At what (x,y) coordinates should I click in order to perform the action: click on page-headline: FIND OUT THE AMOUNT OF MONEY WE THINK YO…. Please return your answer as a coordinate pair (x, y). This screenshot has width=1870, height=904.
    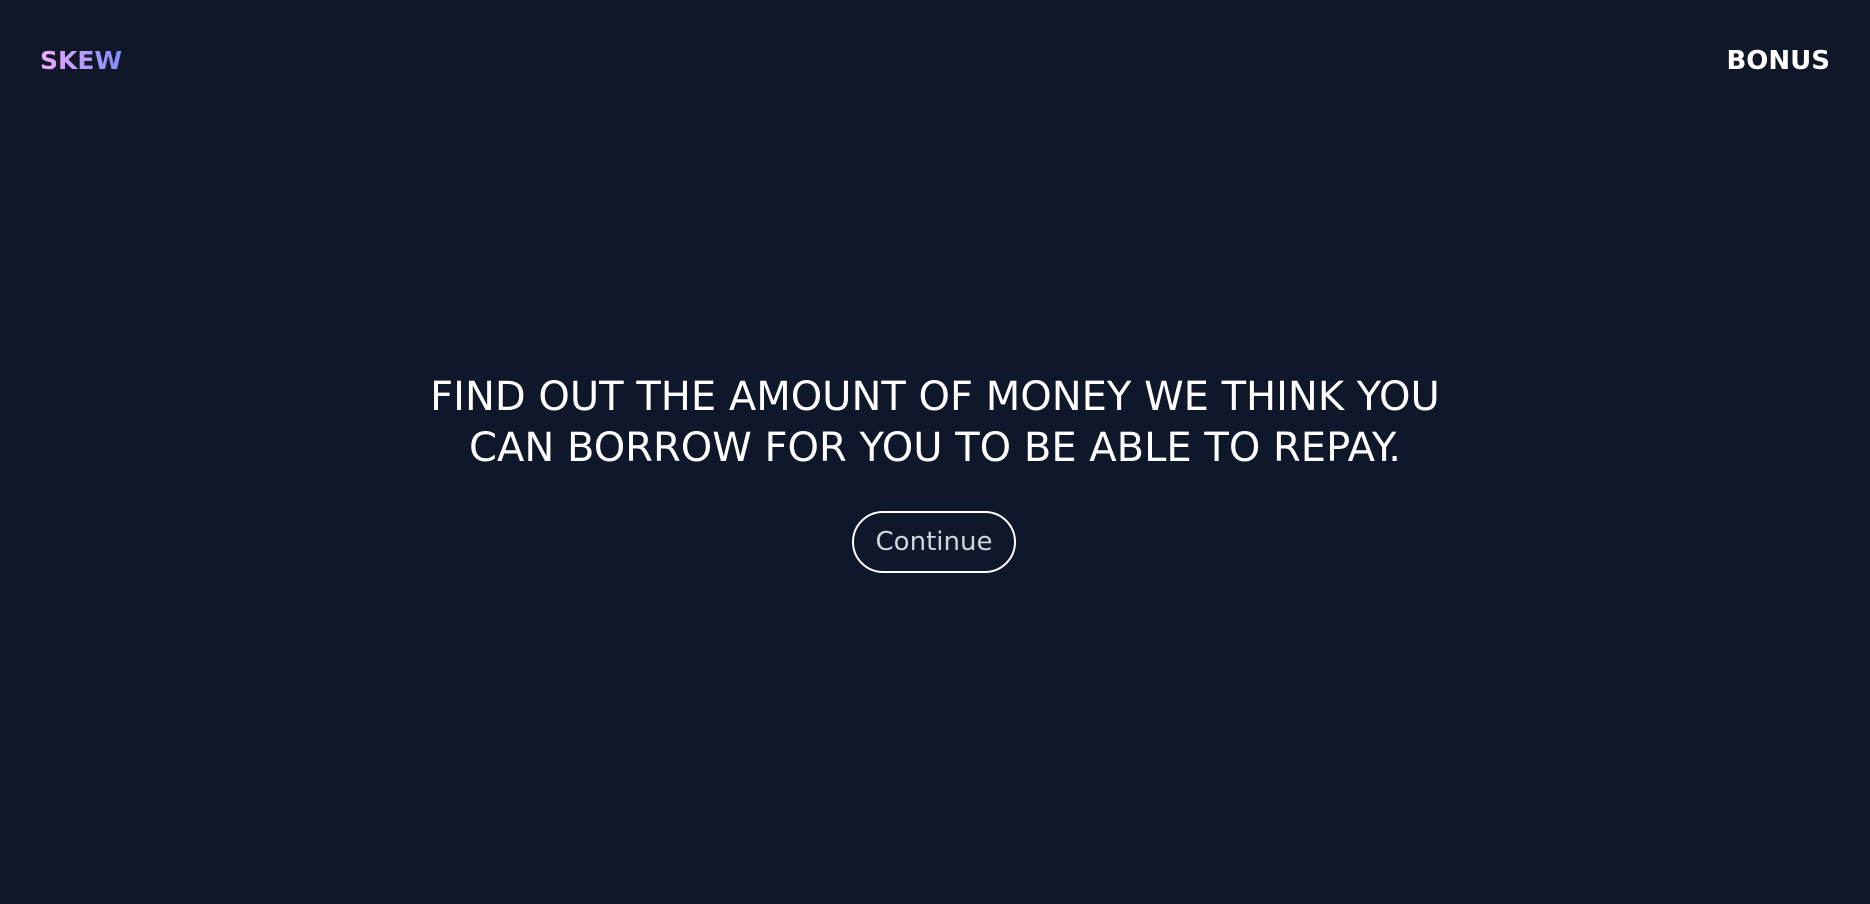
    Looking at the image, I should click on (935, 423).